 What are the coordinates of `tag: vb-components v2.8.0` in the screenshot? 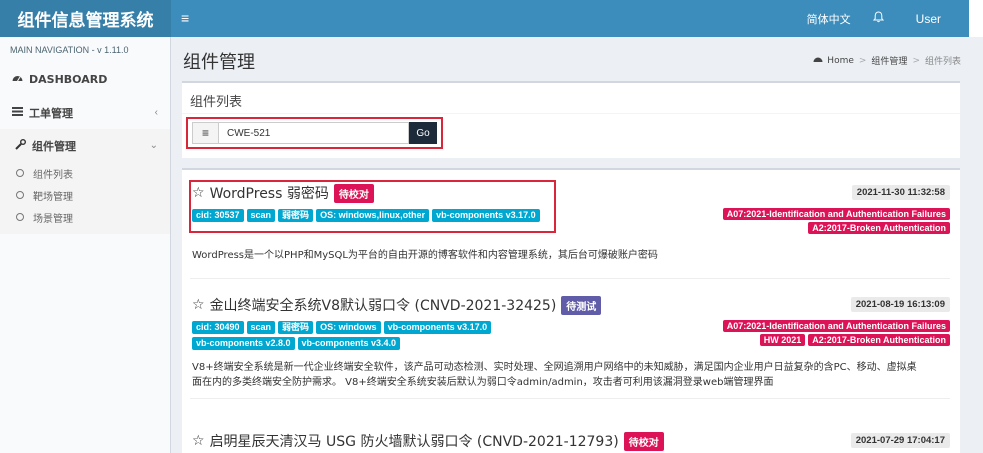 It's located at (243, 343).